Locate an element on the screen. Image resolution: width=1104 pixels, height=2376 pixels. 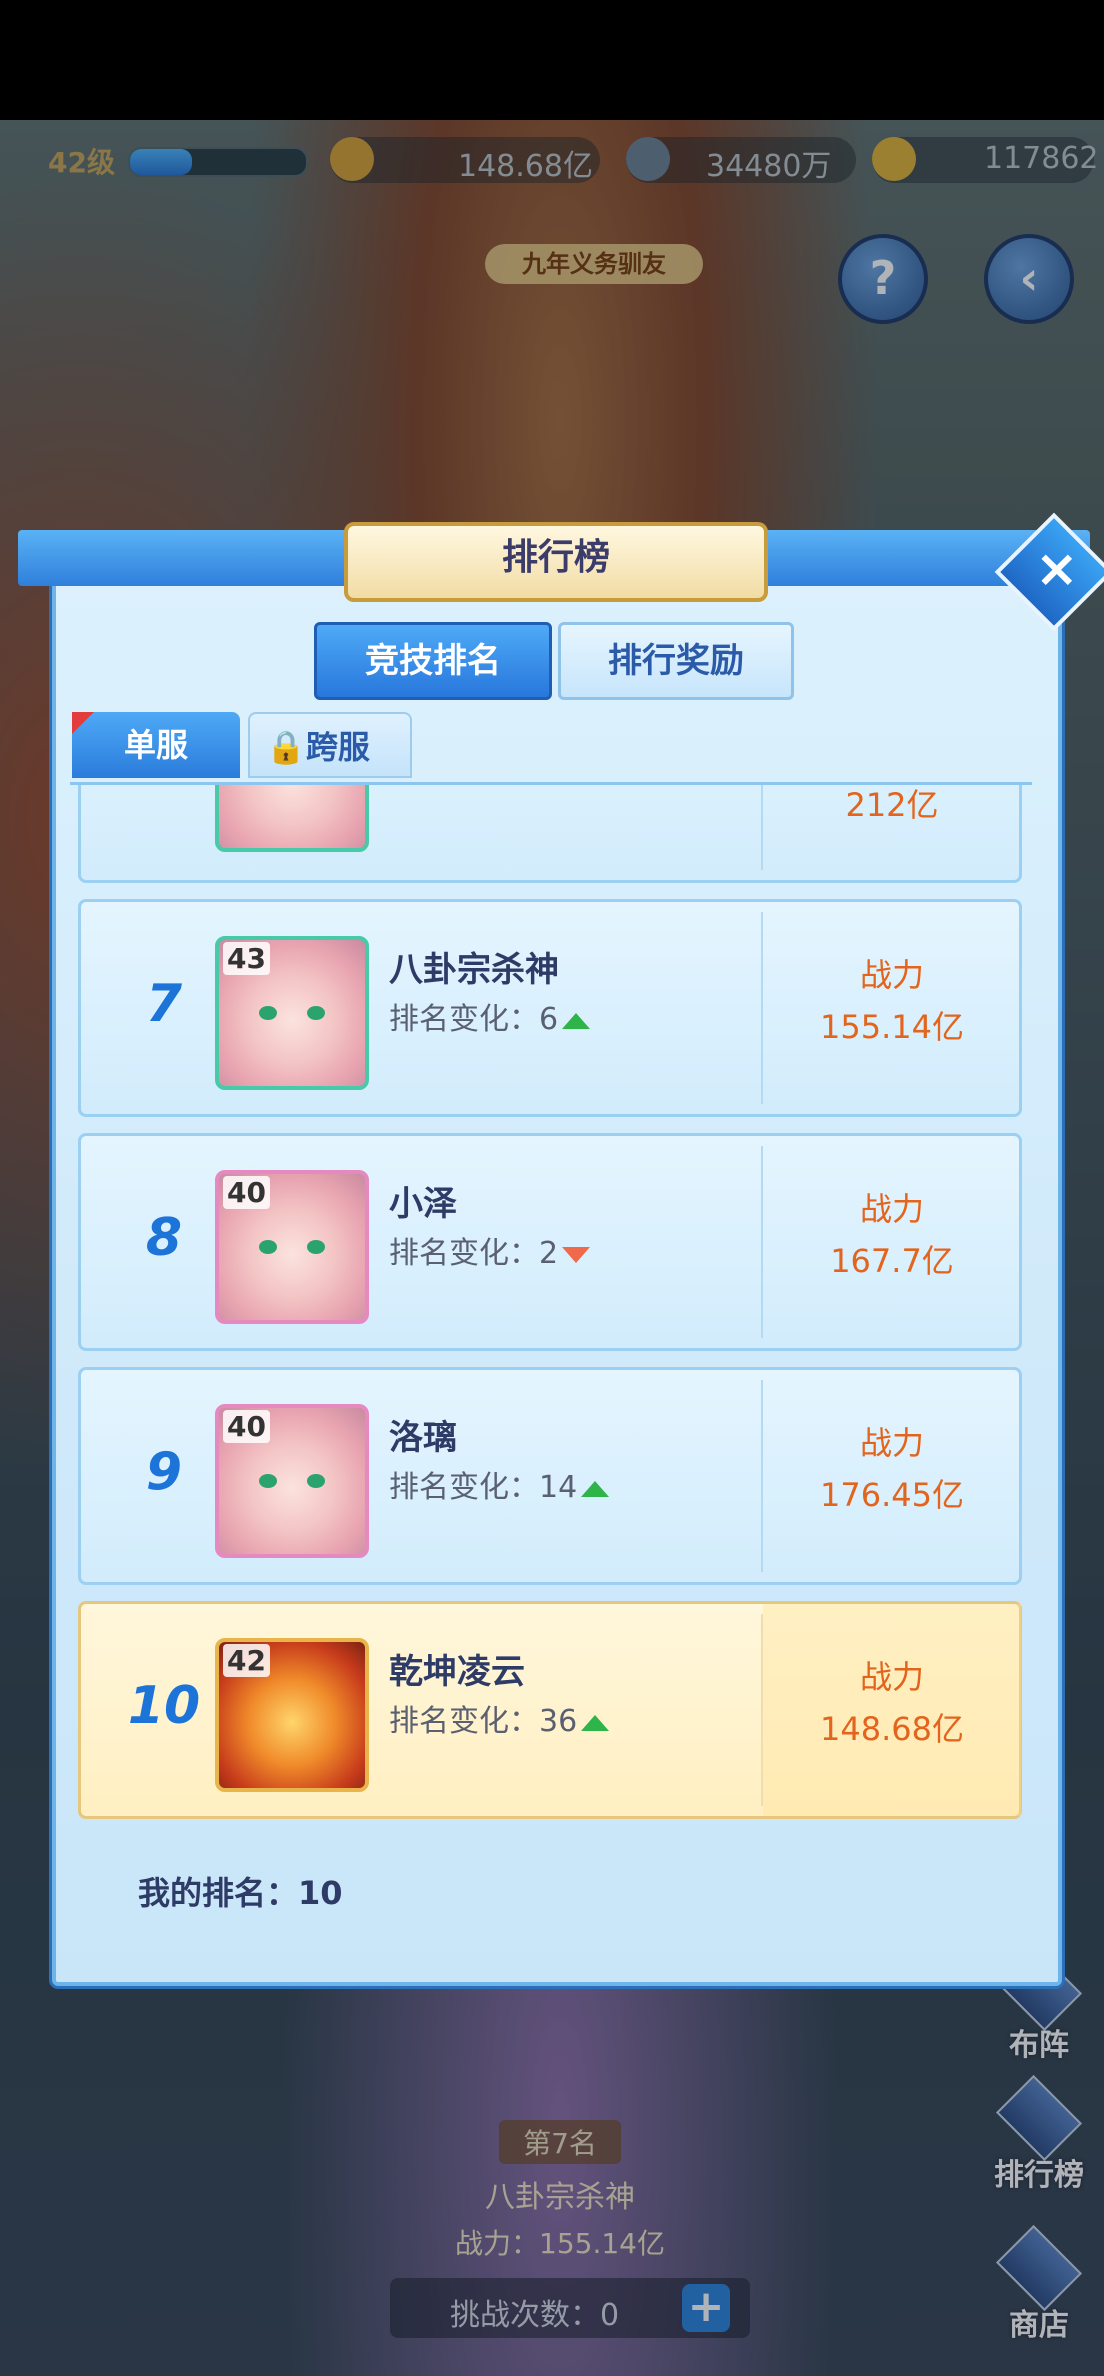
power-box: 战力 176.45亿 is located at coordinates (892, 1476).